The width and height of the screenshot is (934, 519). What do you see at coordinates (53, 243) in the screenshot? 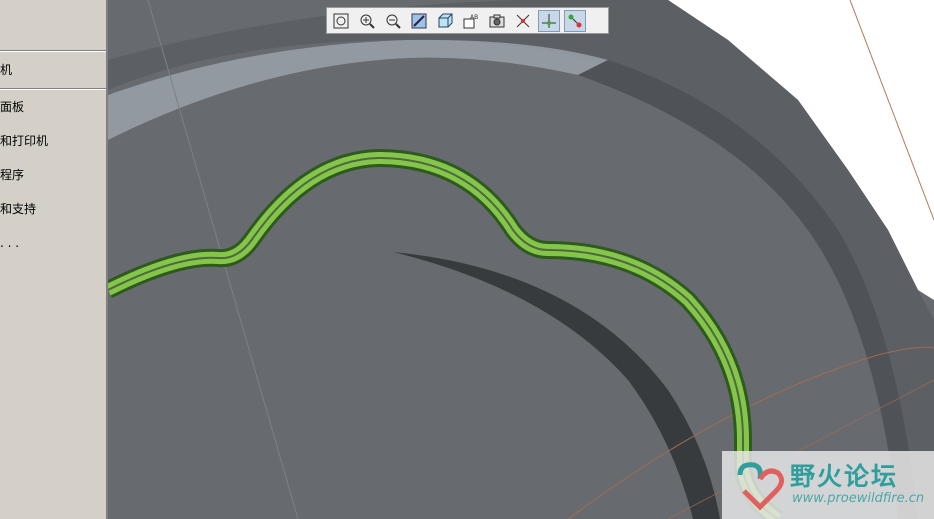
I see `menu-item-run: . . .` at bounding box center [53, 243].